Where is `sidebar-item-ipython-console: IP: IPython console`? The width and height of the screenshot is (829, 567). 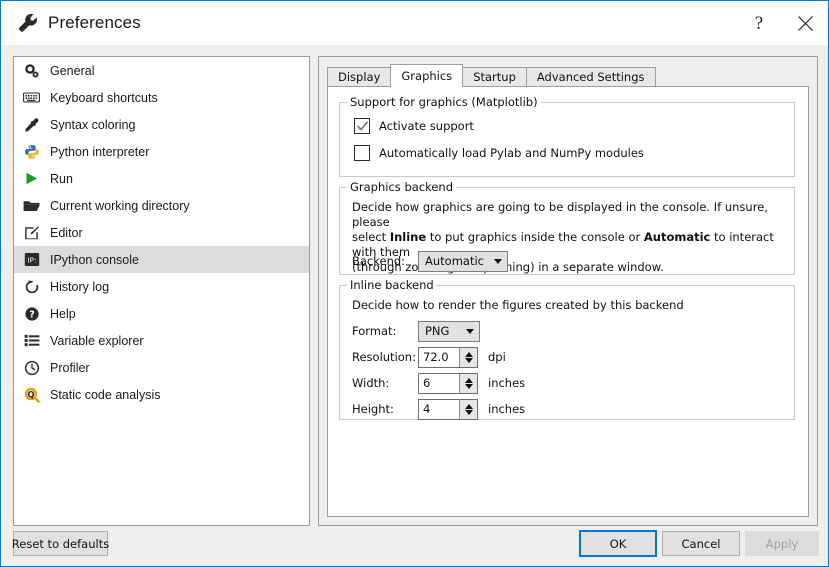
sidebar-item-ipython-console: IP: IPython console is located at coordinates (161, 259).